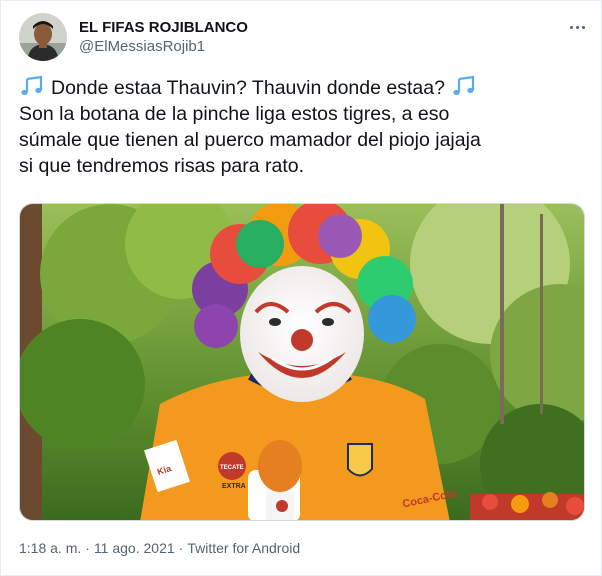 The image size is (602, 576). What do you see at coordinates (163, 27) in the screenshot?
I see `display-name: EL FIFAS ROJIBLANCO` at bounding box center [163, 27].